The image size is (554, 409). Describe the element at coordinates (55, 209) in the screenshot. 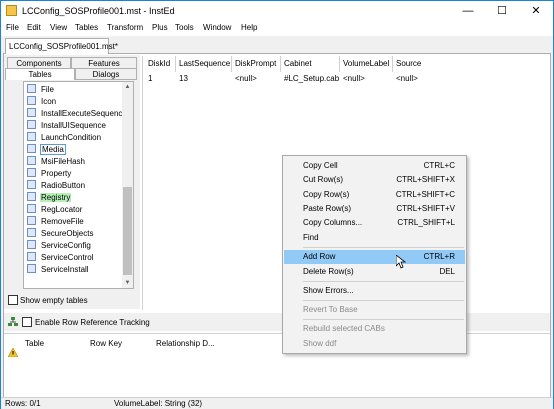

I see `table-item-reglocator: RegLocator` at that location.